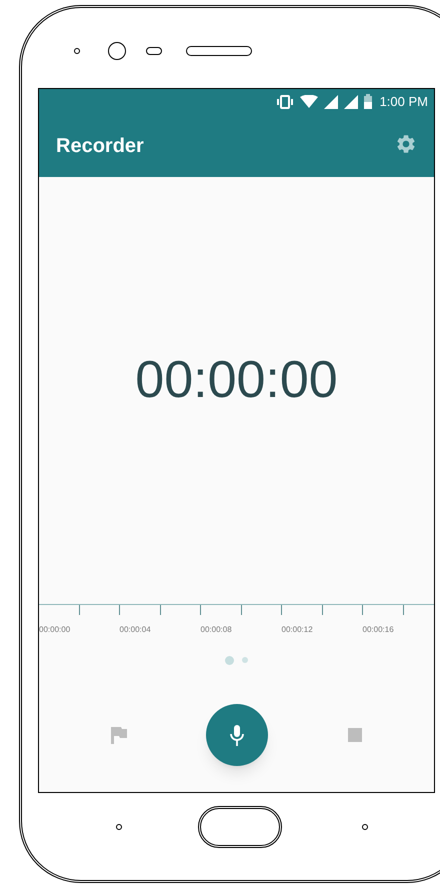 This screenshot has height=884, width=440. What do you see at coordinates (236, 380) in the screenshot?
I see `elapsed-timer: 00:00:00` at bounding box center [236, 380].